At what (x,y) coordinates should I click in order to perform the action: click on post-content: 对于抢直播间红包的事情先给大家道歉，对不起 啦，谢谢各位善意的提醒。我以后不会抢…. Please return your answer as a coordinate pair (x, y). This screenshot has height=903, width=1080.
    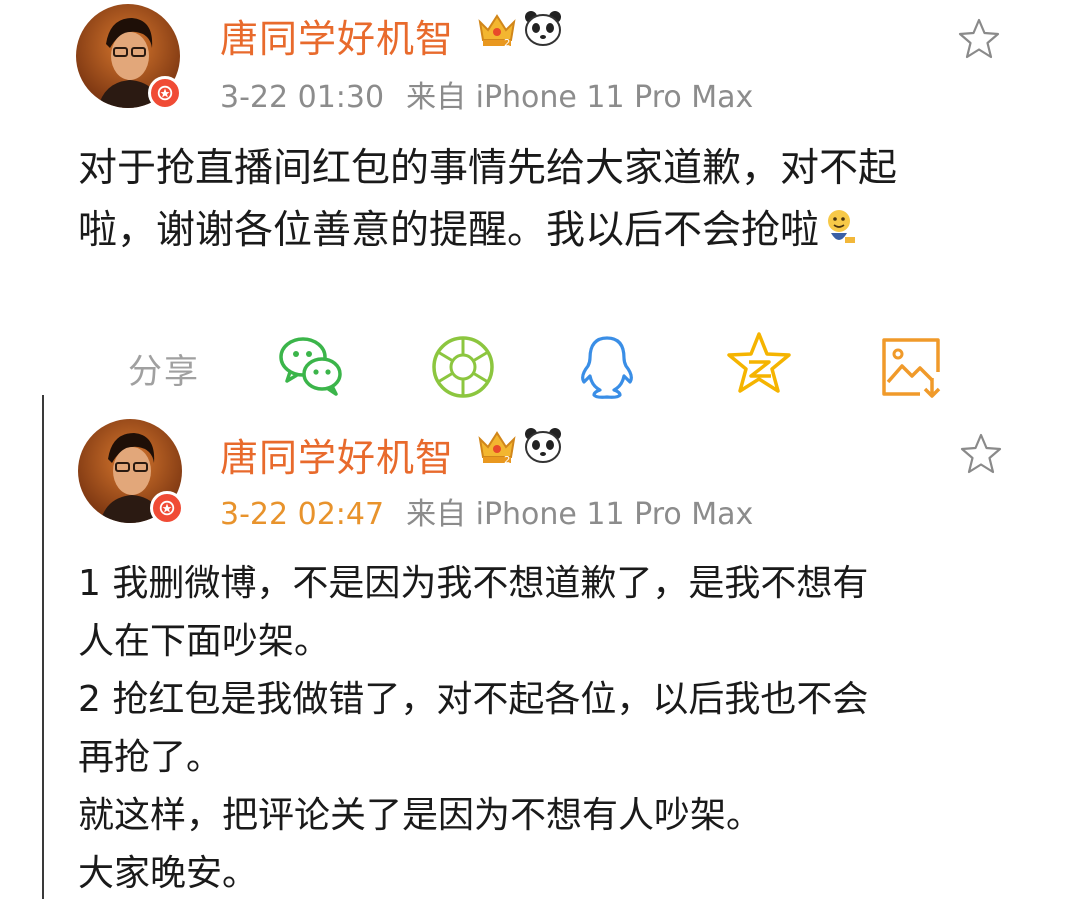
    Looking at the image, I should click on (558, 200).